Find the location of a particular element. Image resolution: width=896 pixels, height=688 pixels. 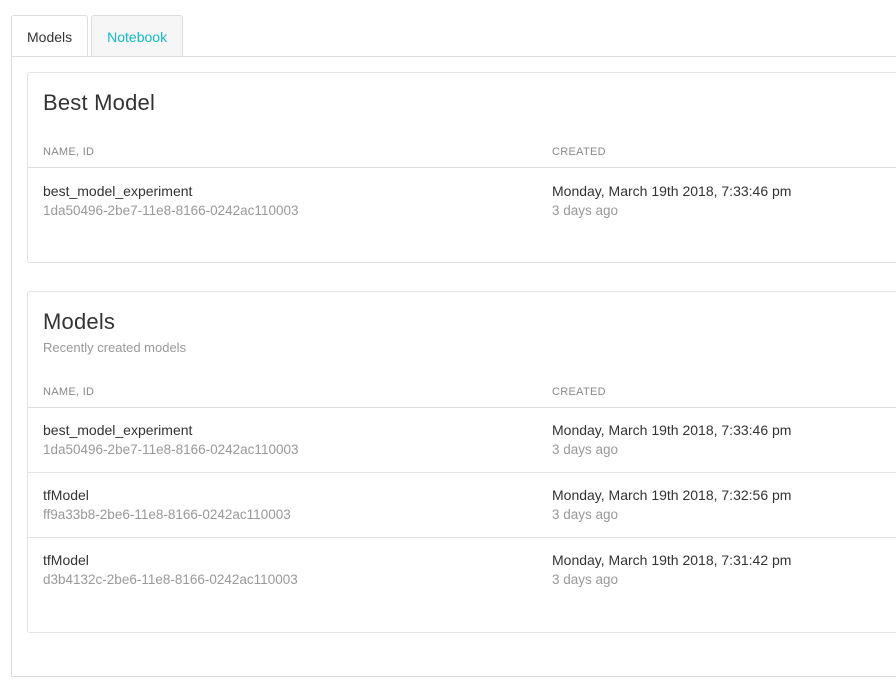

tab-notebook: Notebook is located at coordinates (137, 36).